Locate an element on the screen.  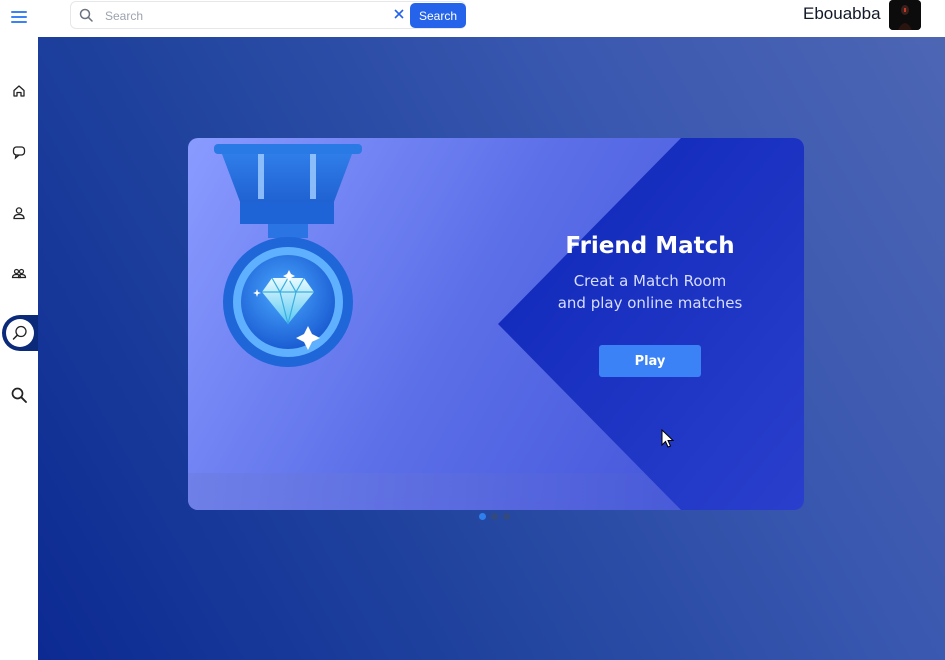
sidebar-item-chat is located at coordinates (19, 152).